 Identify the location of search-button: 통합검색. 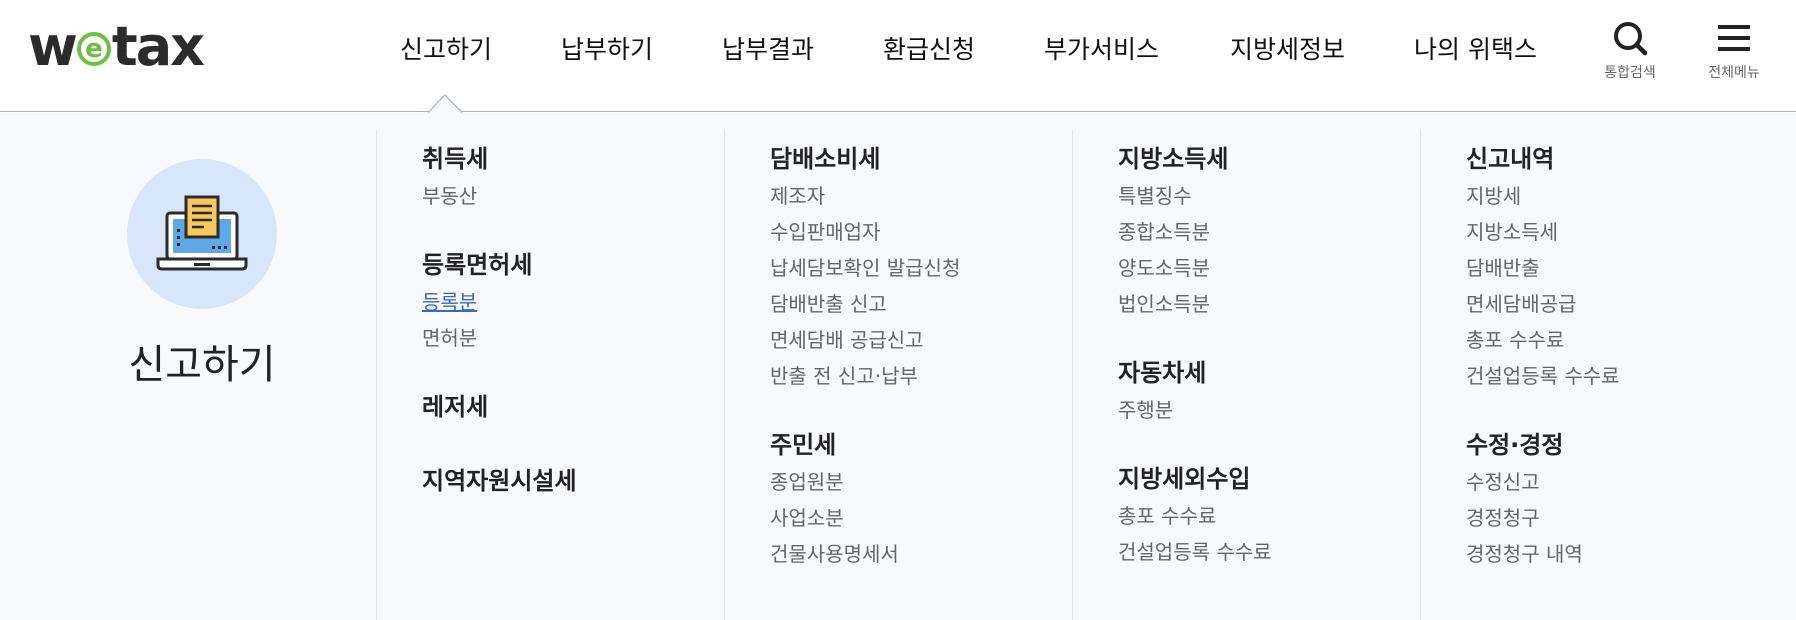
(1630, 50).